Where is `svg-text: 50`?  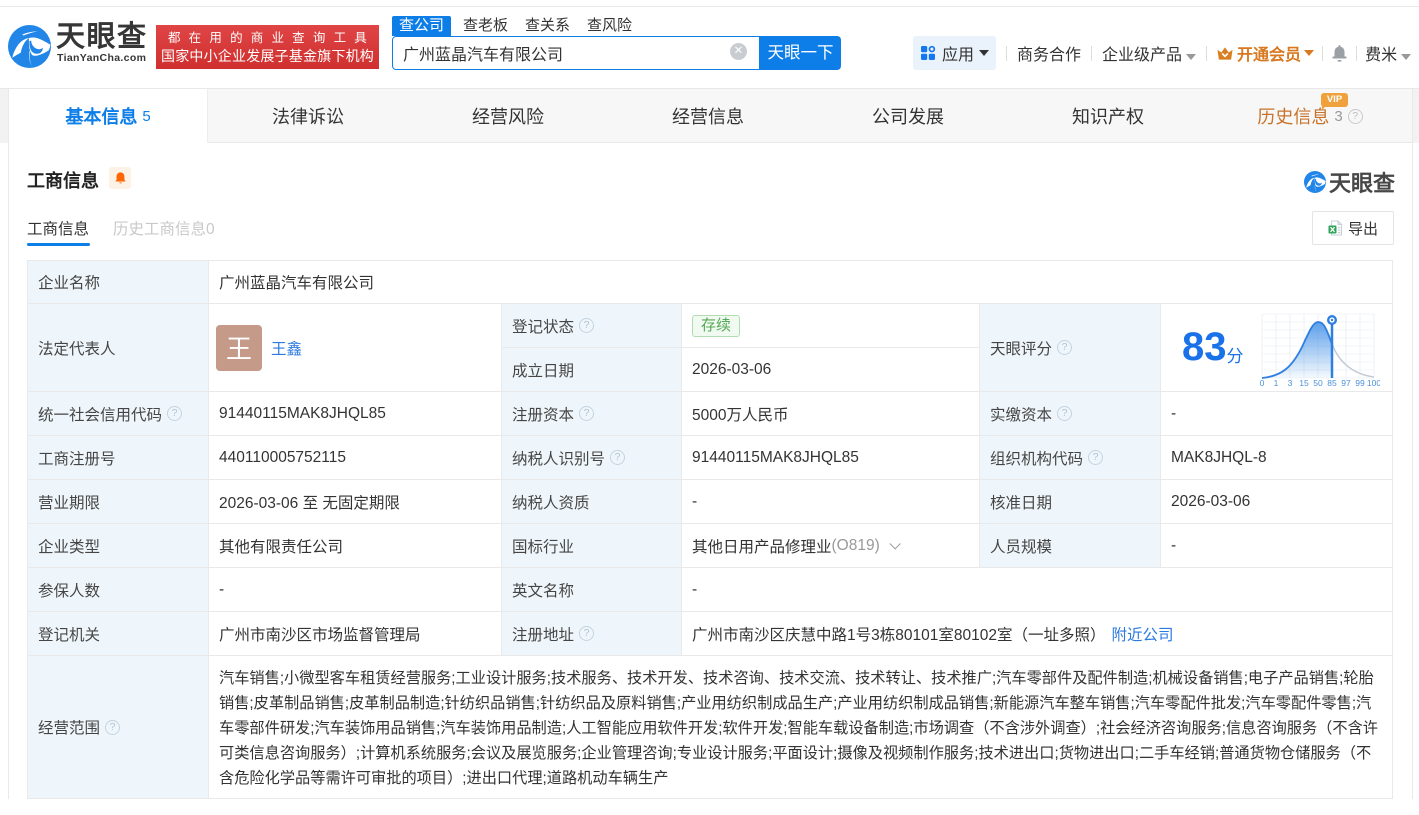 svg-text: 50 is located at coordinates (1318, 383).